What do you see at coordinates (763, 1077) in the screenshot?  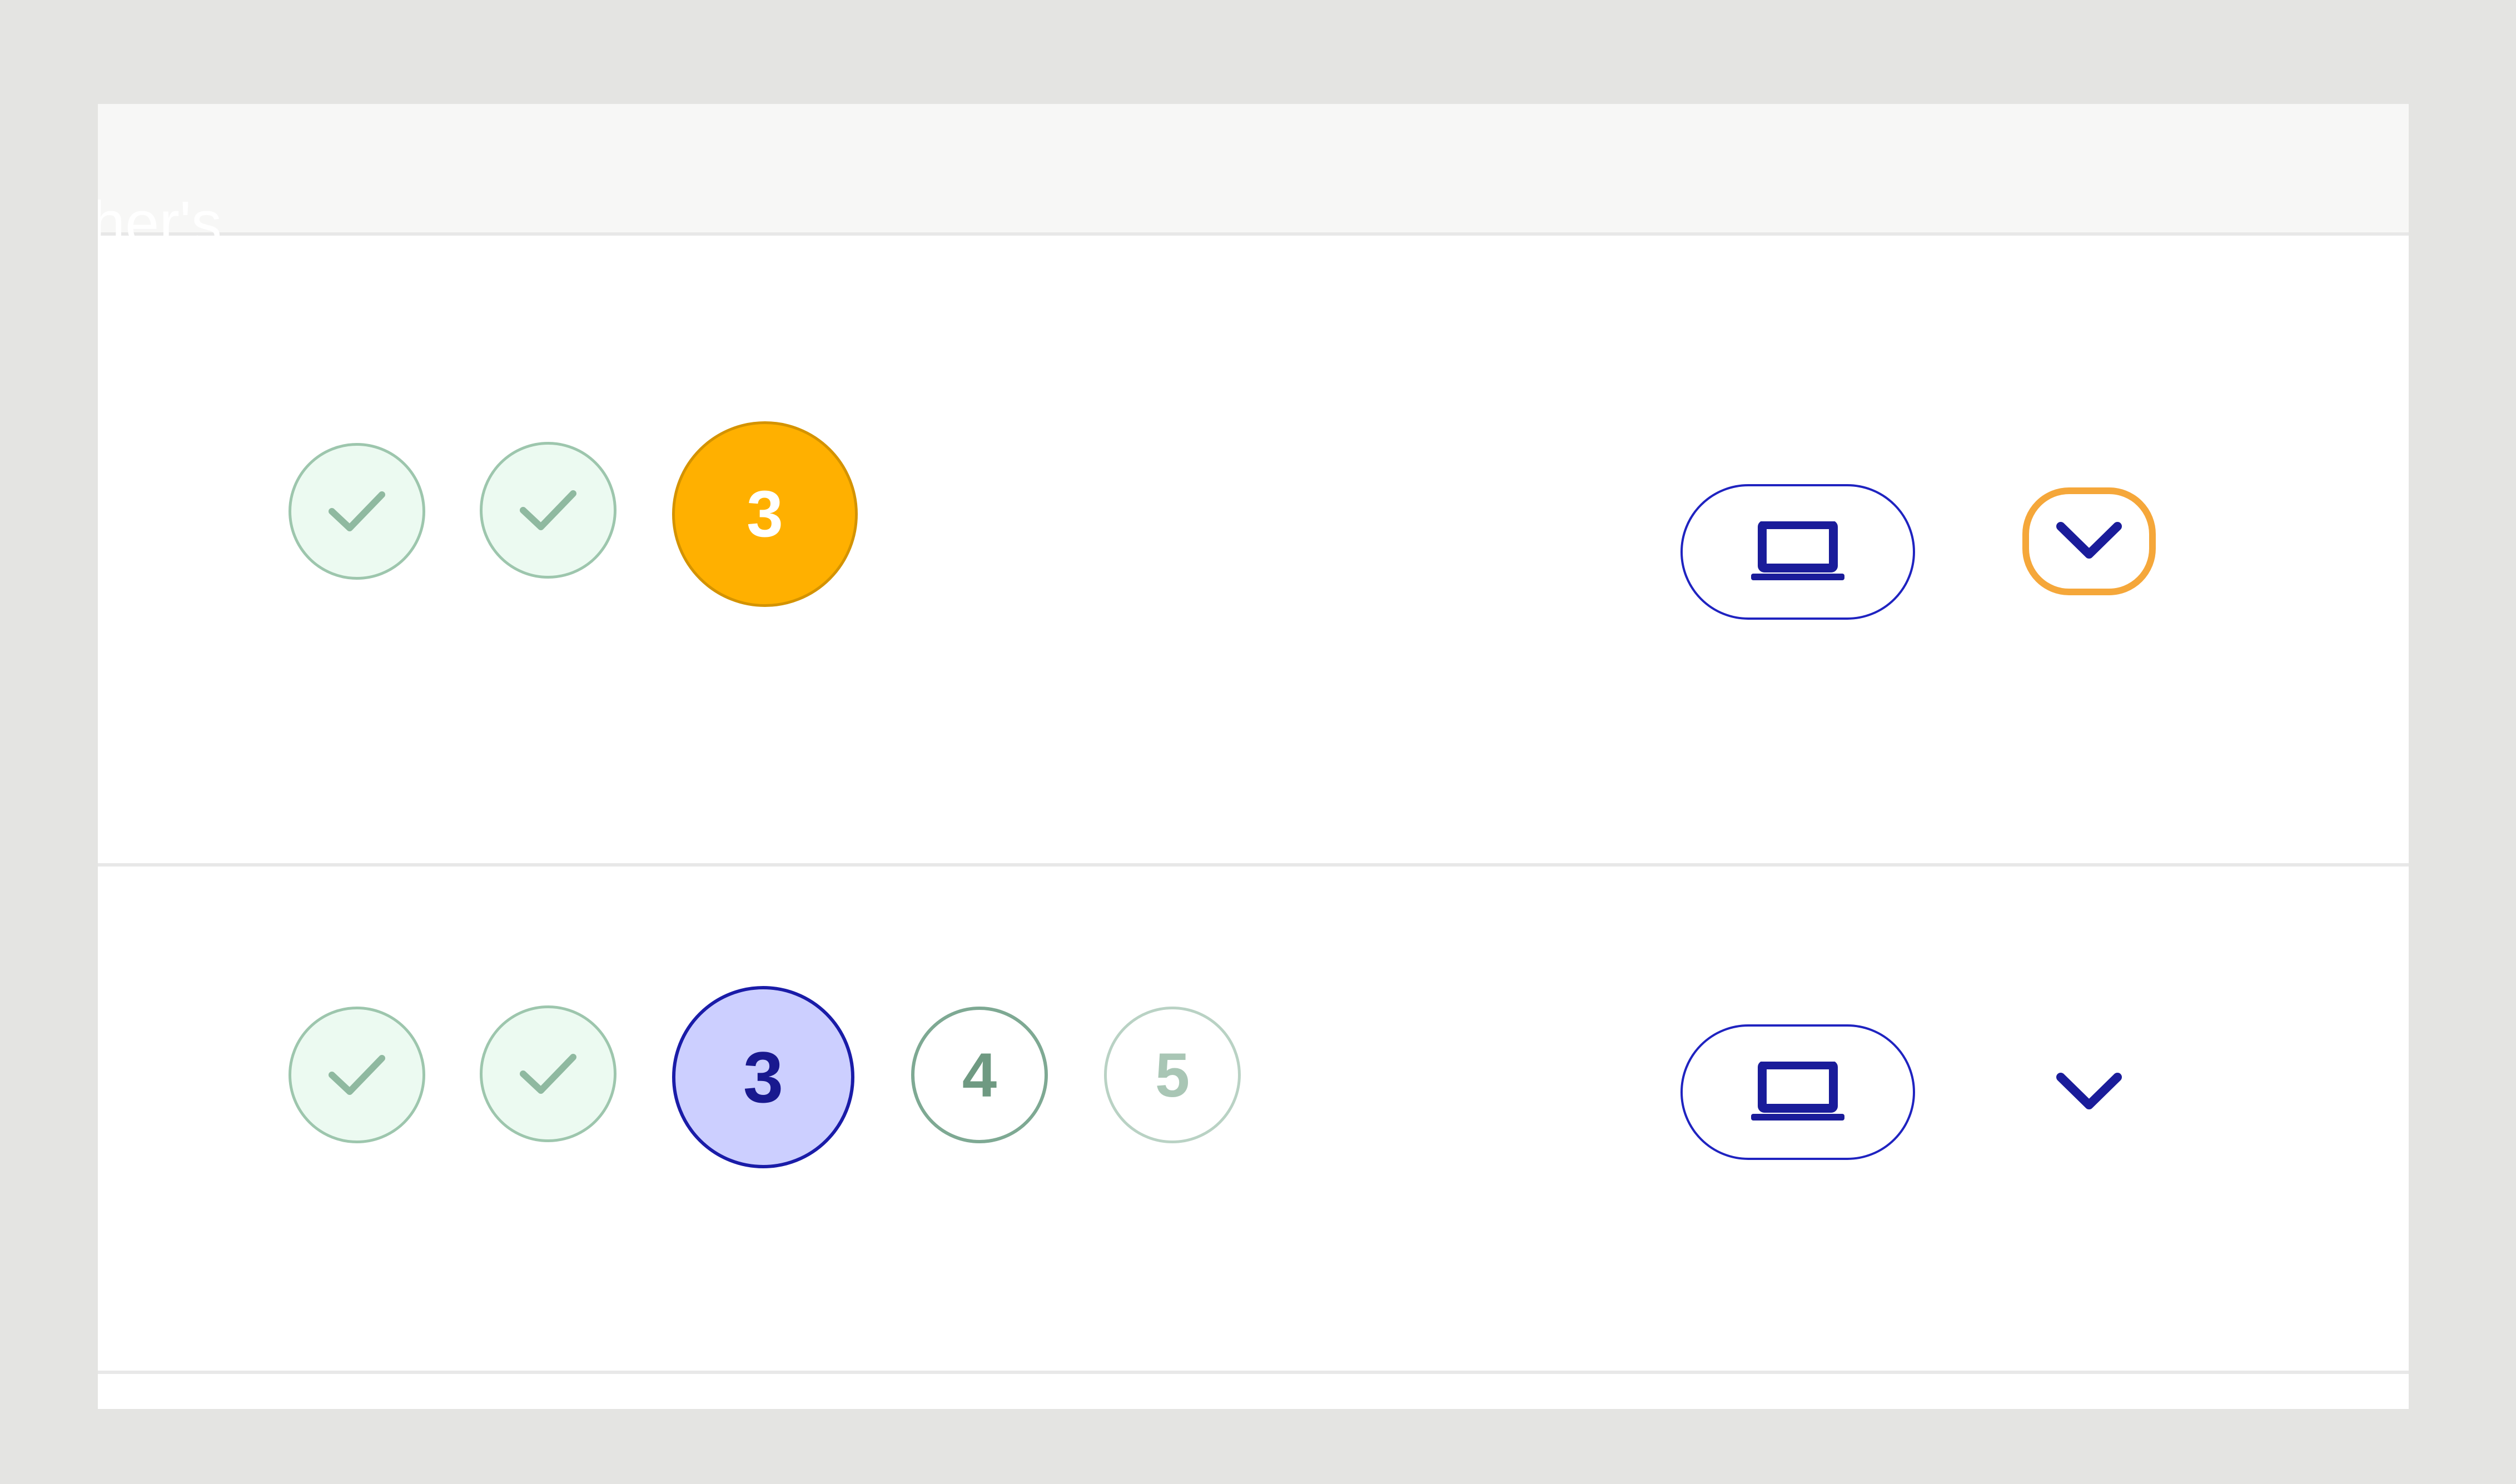 I see `step-3-current: 3` at bounding box center [763, 1077].